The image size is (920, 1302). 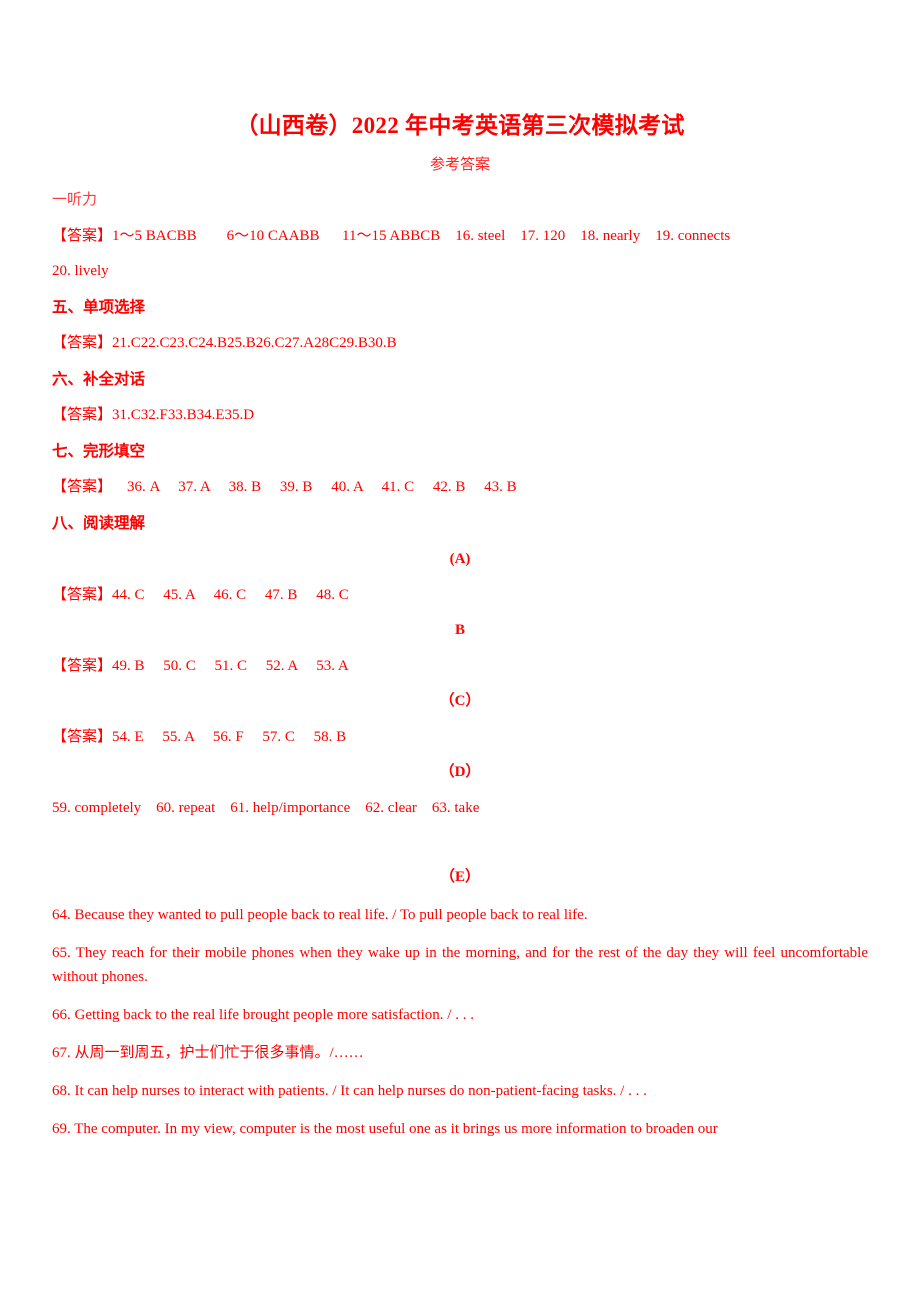 I want to click on passage-a-answers: 【答案】44. C 45. A 46. C 47. B 48. C, so click(x=200, y=594).